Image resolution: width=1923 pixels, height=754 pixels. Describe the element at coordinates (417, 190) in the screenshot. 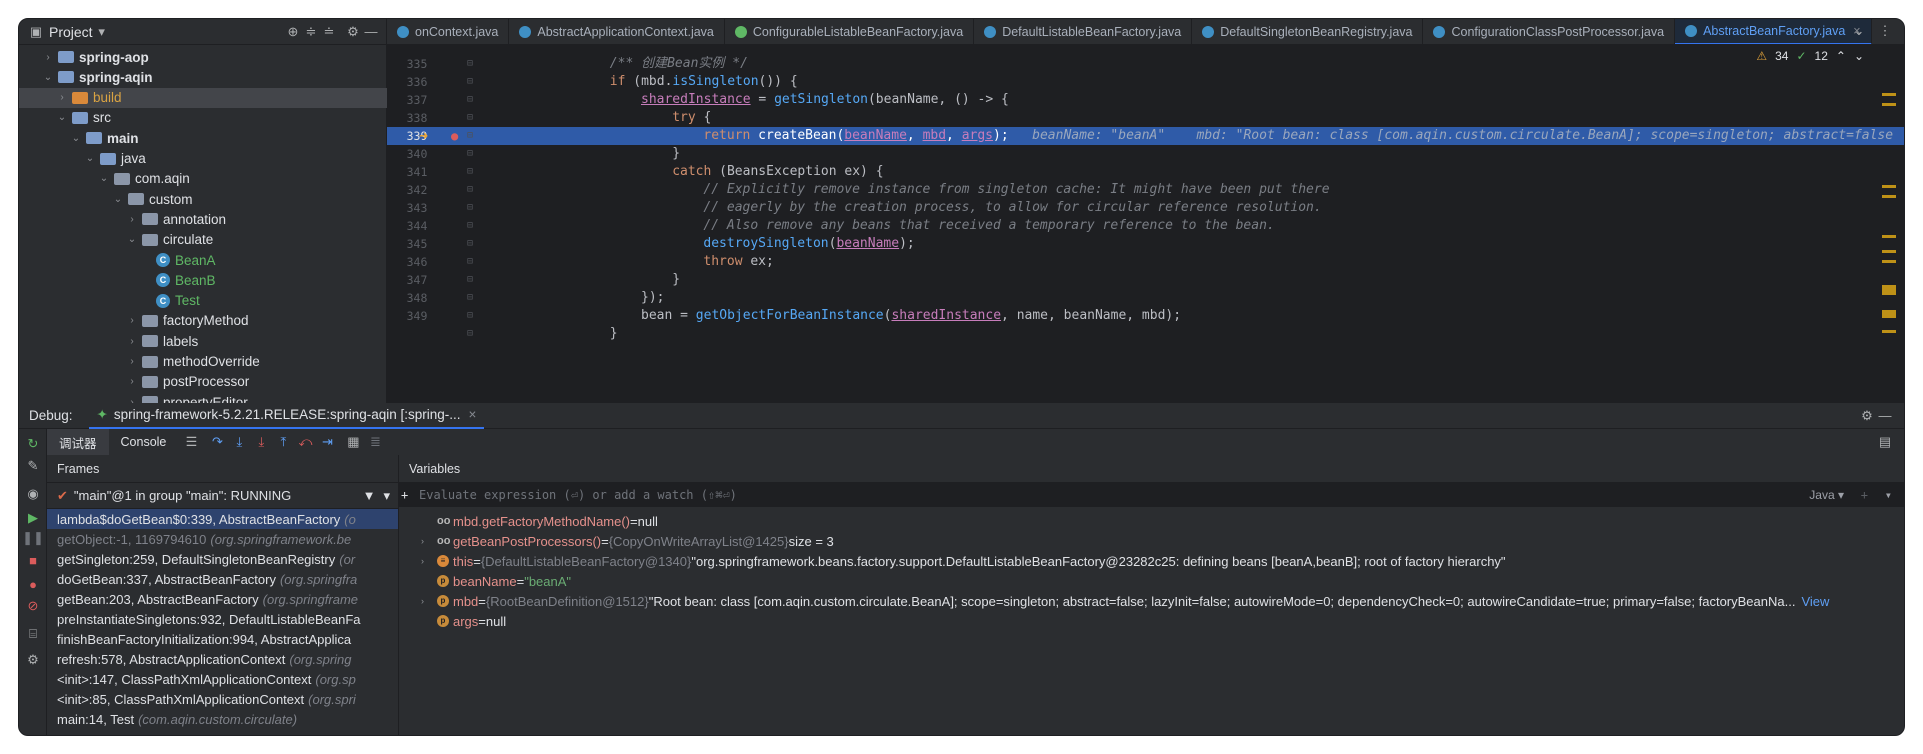

I see `line-number: 342` at that location.